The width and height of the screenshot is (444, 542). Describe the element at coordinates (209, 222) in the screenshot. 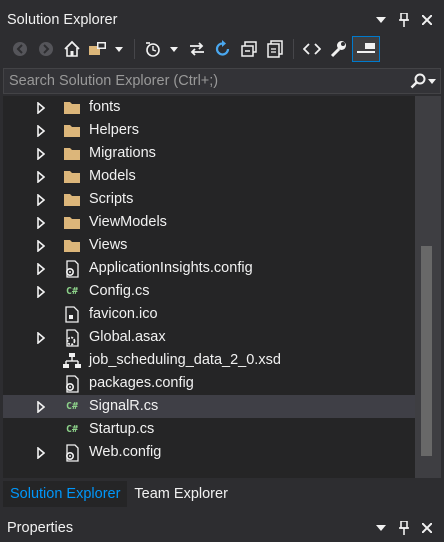

I see `tree-item: ViewModels` at that location.